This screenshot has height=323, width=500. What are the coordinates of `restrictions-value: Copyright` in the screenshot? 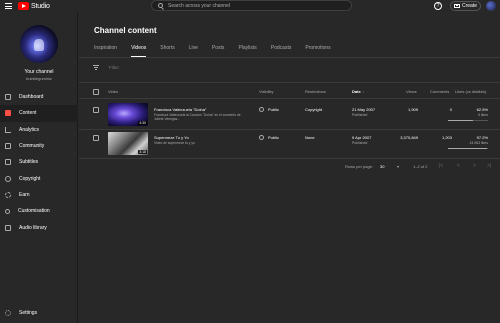 It's located at (313, 109).